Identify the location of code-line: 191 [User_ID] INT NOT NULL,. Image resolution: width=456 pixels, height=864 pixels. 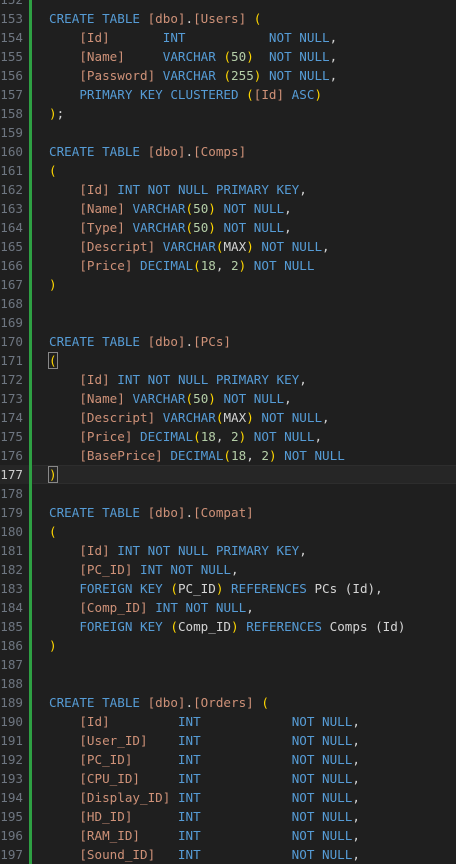
(228, 740).